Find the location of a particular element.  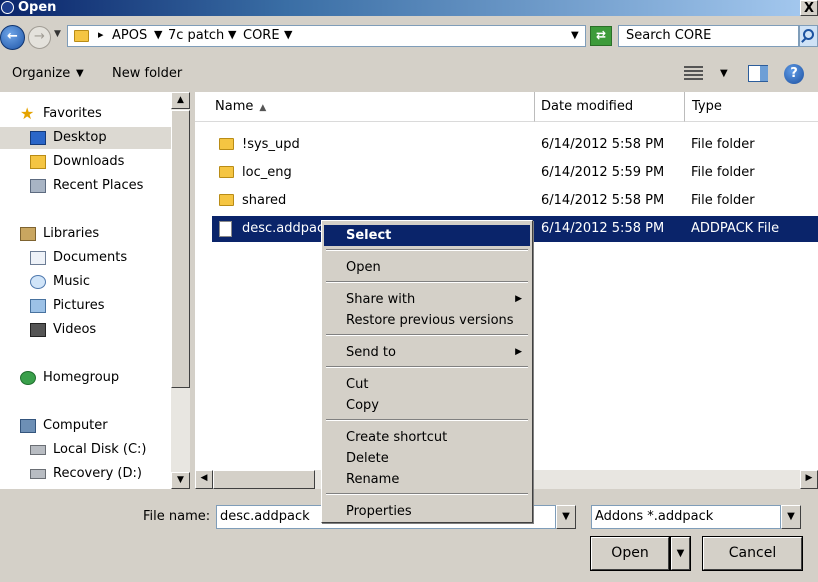

help-icon: ? is located at coordinates (794, 74).